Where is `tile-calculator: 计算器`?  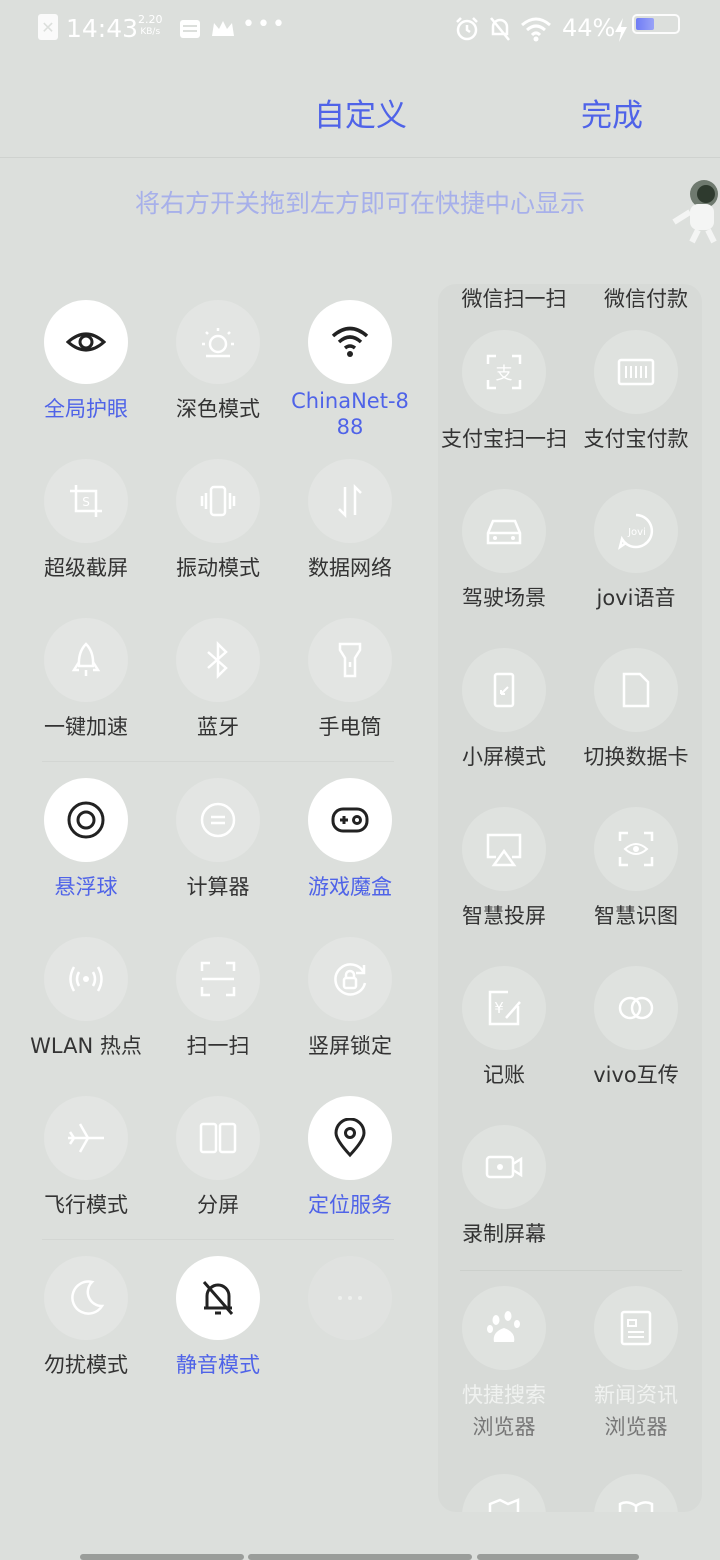 tile-calculator: 计算器 is located at coordinates (218, 839).